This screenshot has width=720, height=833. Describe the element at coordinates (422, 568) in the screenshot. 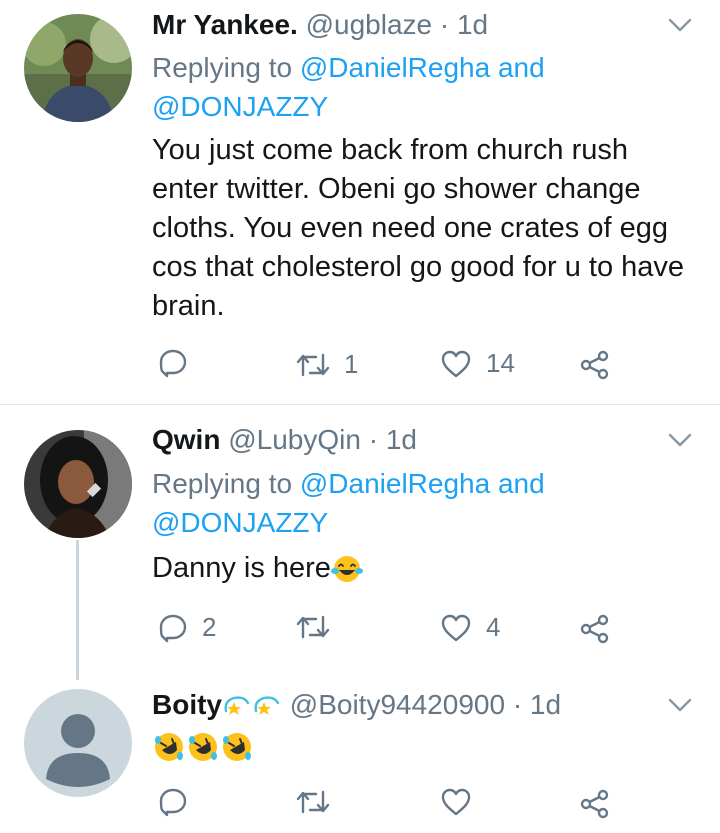

I see `tweet-text-container: Danny is here` at that location.